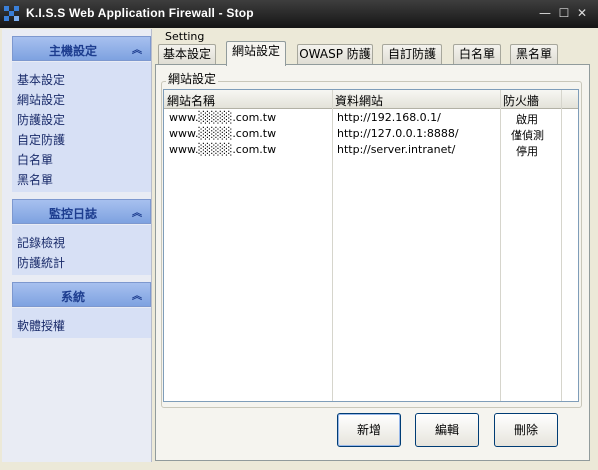  What do you see at coordinates (447, 430) in the screenshot?
I see `edit-button: 編輯` at bounding box center [447, 430].